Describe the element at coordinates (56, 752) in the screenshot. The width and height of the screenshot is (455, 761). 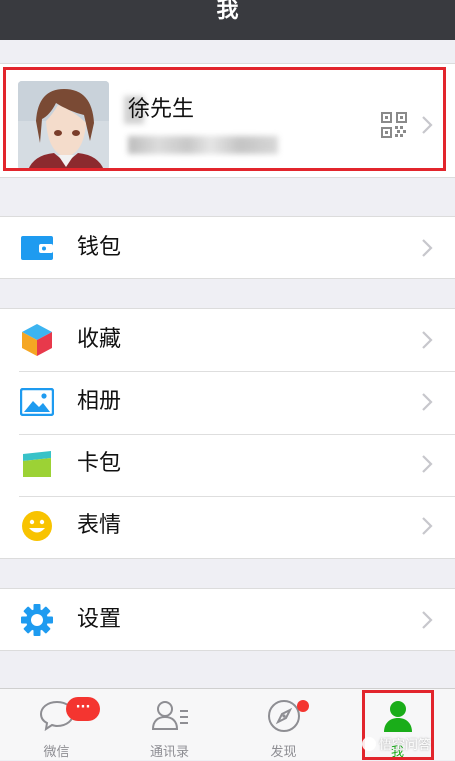
I see `tab-label: 微信` at that location.